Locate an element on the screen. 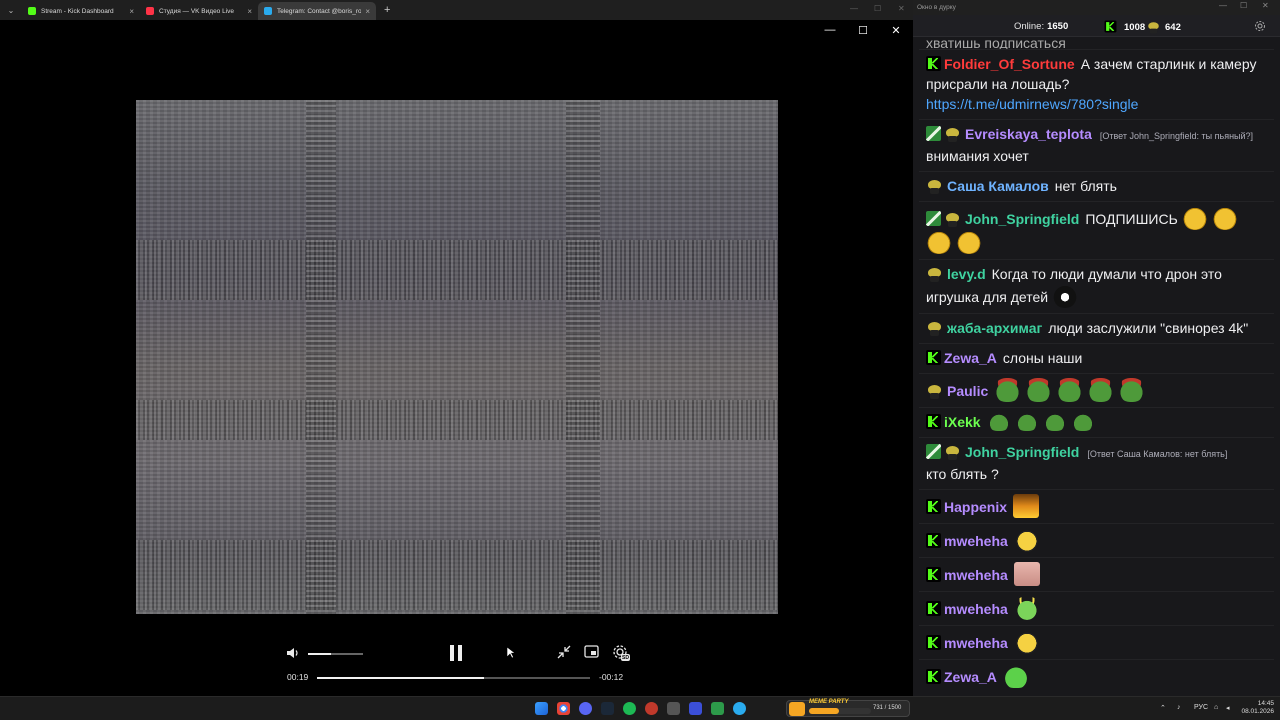  language-indicator: РУС is located at coordinates (1201, 707).